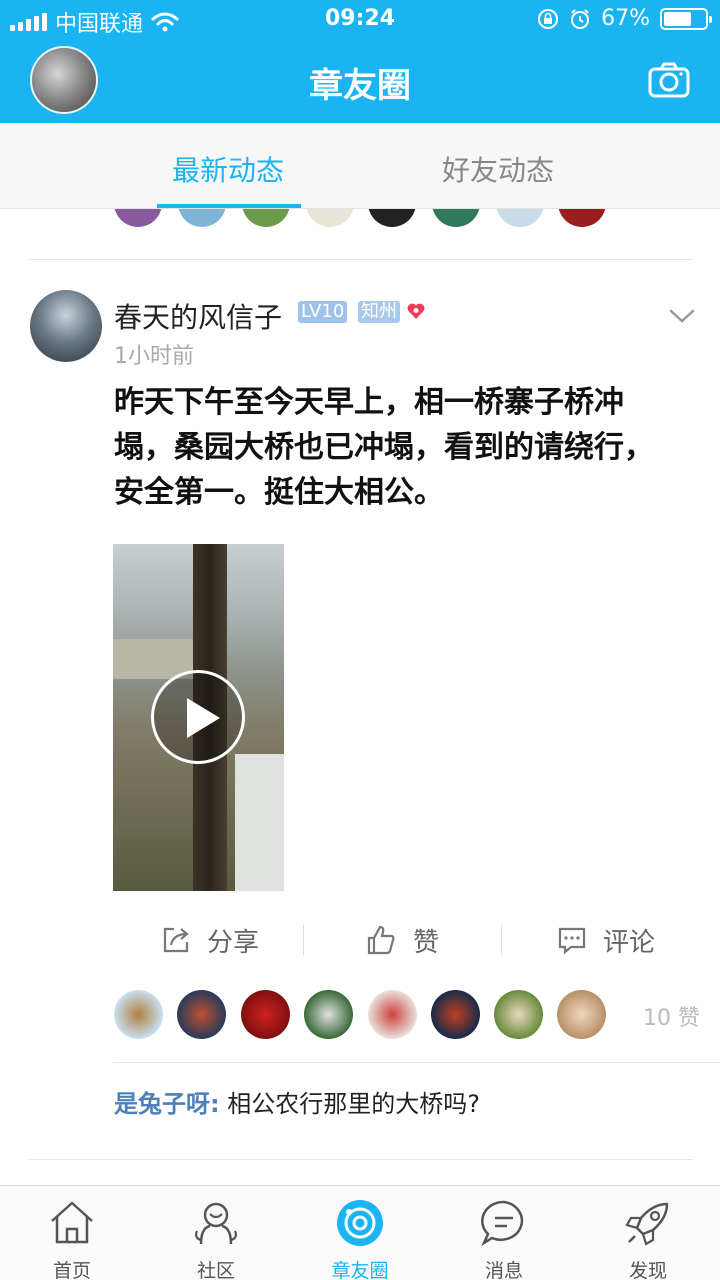 The height and width of the screenshot is (1280, 720). What do you see at coordinates (416, 311) in the screenshot?
I see `heart-badge-icon` at bounding box center [416, 311].